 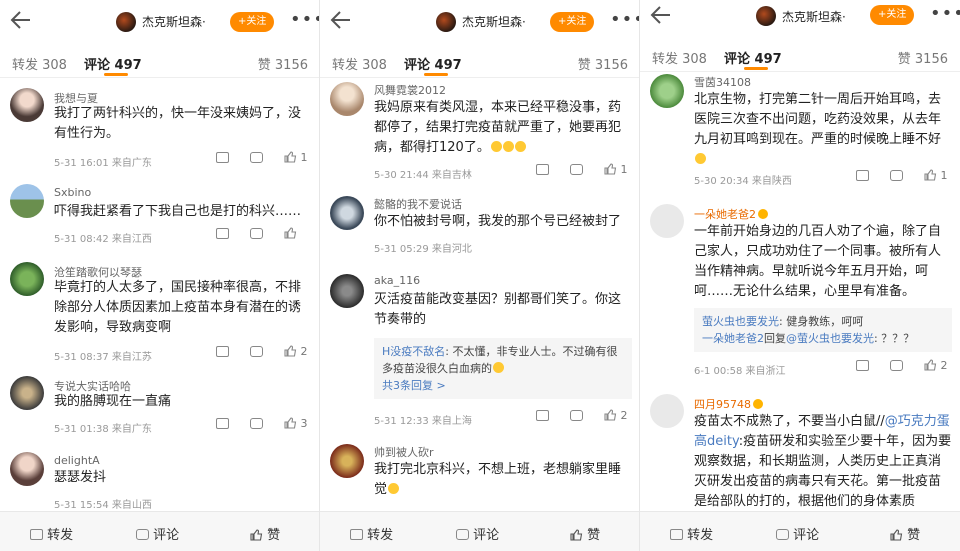 I want to click on comment-username: aka_116, so click(x=397, y=280).